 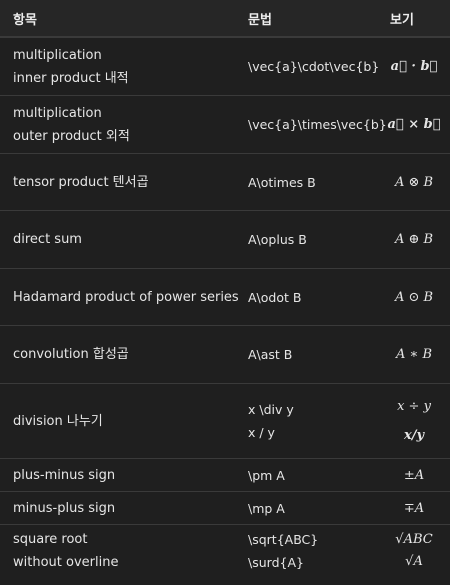 I want to click on example-cell: a⃗ · b⃗, so click(x=414, y=66).